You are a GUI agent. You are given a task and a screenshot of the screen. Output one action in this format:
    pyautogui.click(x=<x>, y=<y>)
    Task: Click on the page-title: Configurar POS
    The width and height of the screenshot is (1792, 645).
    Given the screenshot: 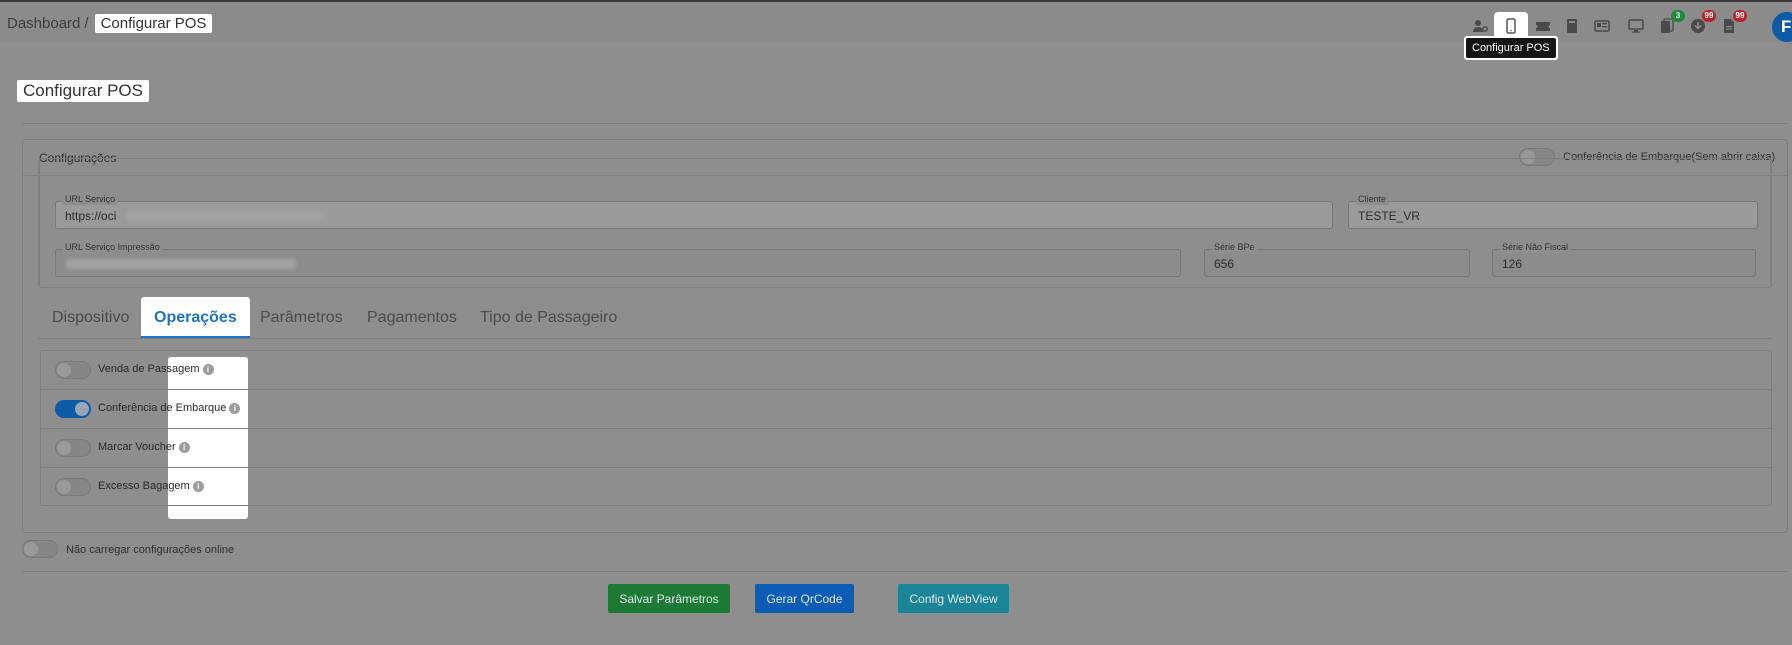 What is the action you would take?
    pyautogui.click(x=83, y=91)
    